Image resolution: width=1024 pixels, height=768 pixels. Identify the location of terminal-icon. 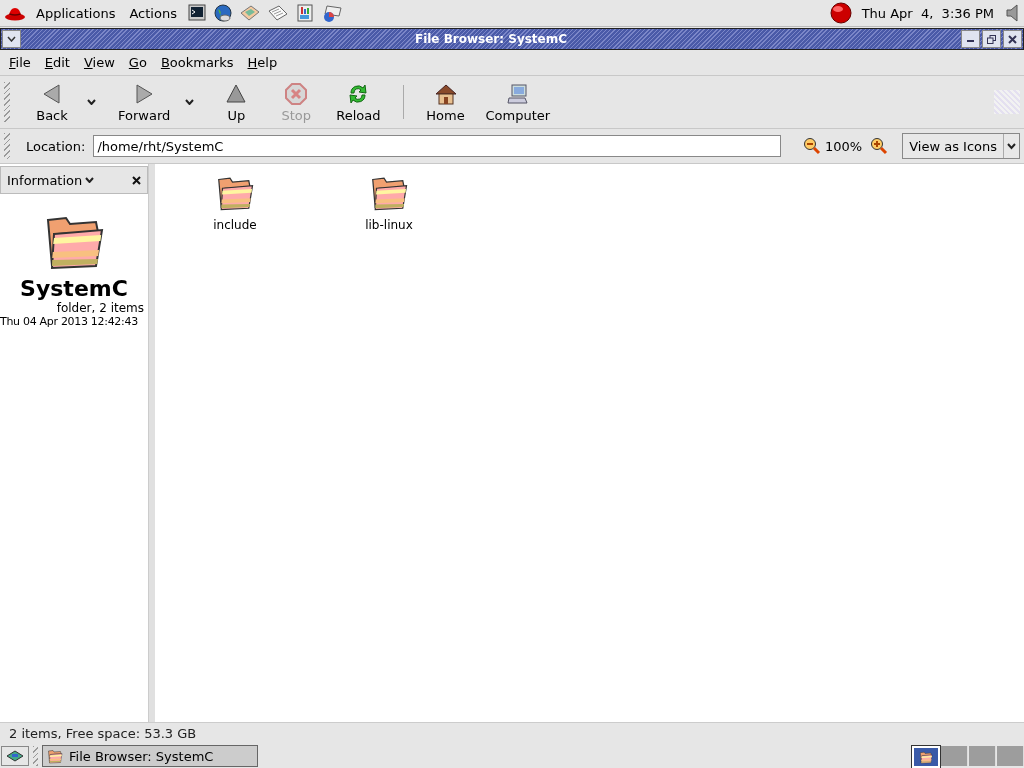
(196, 13).